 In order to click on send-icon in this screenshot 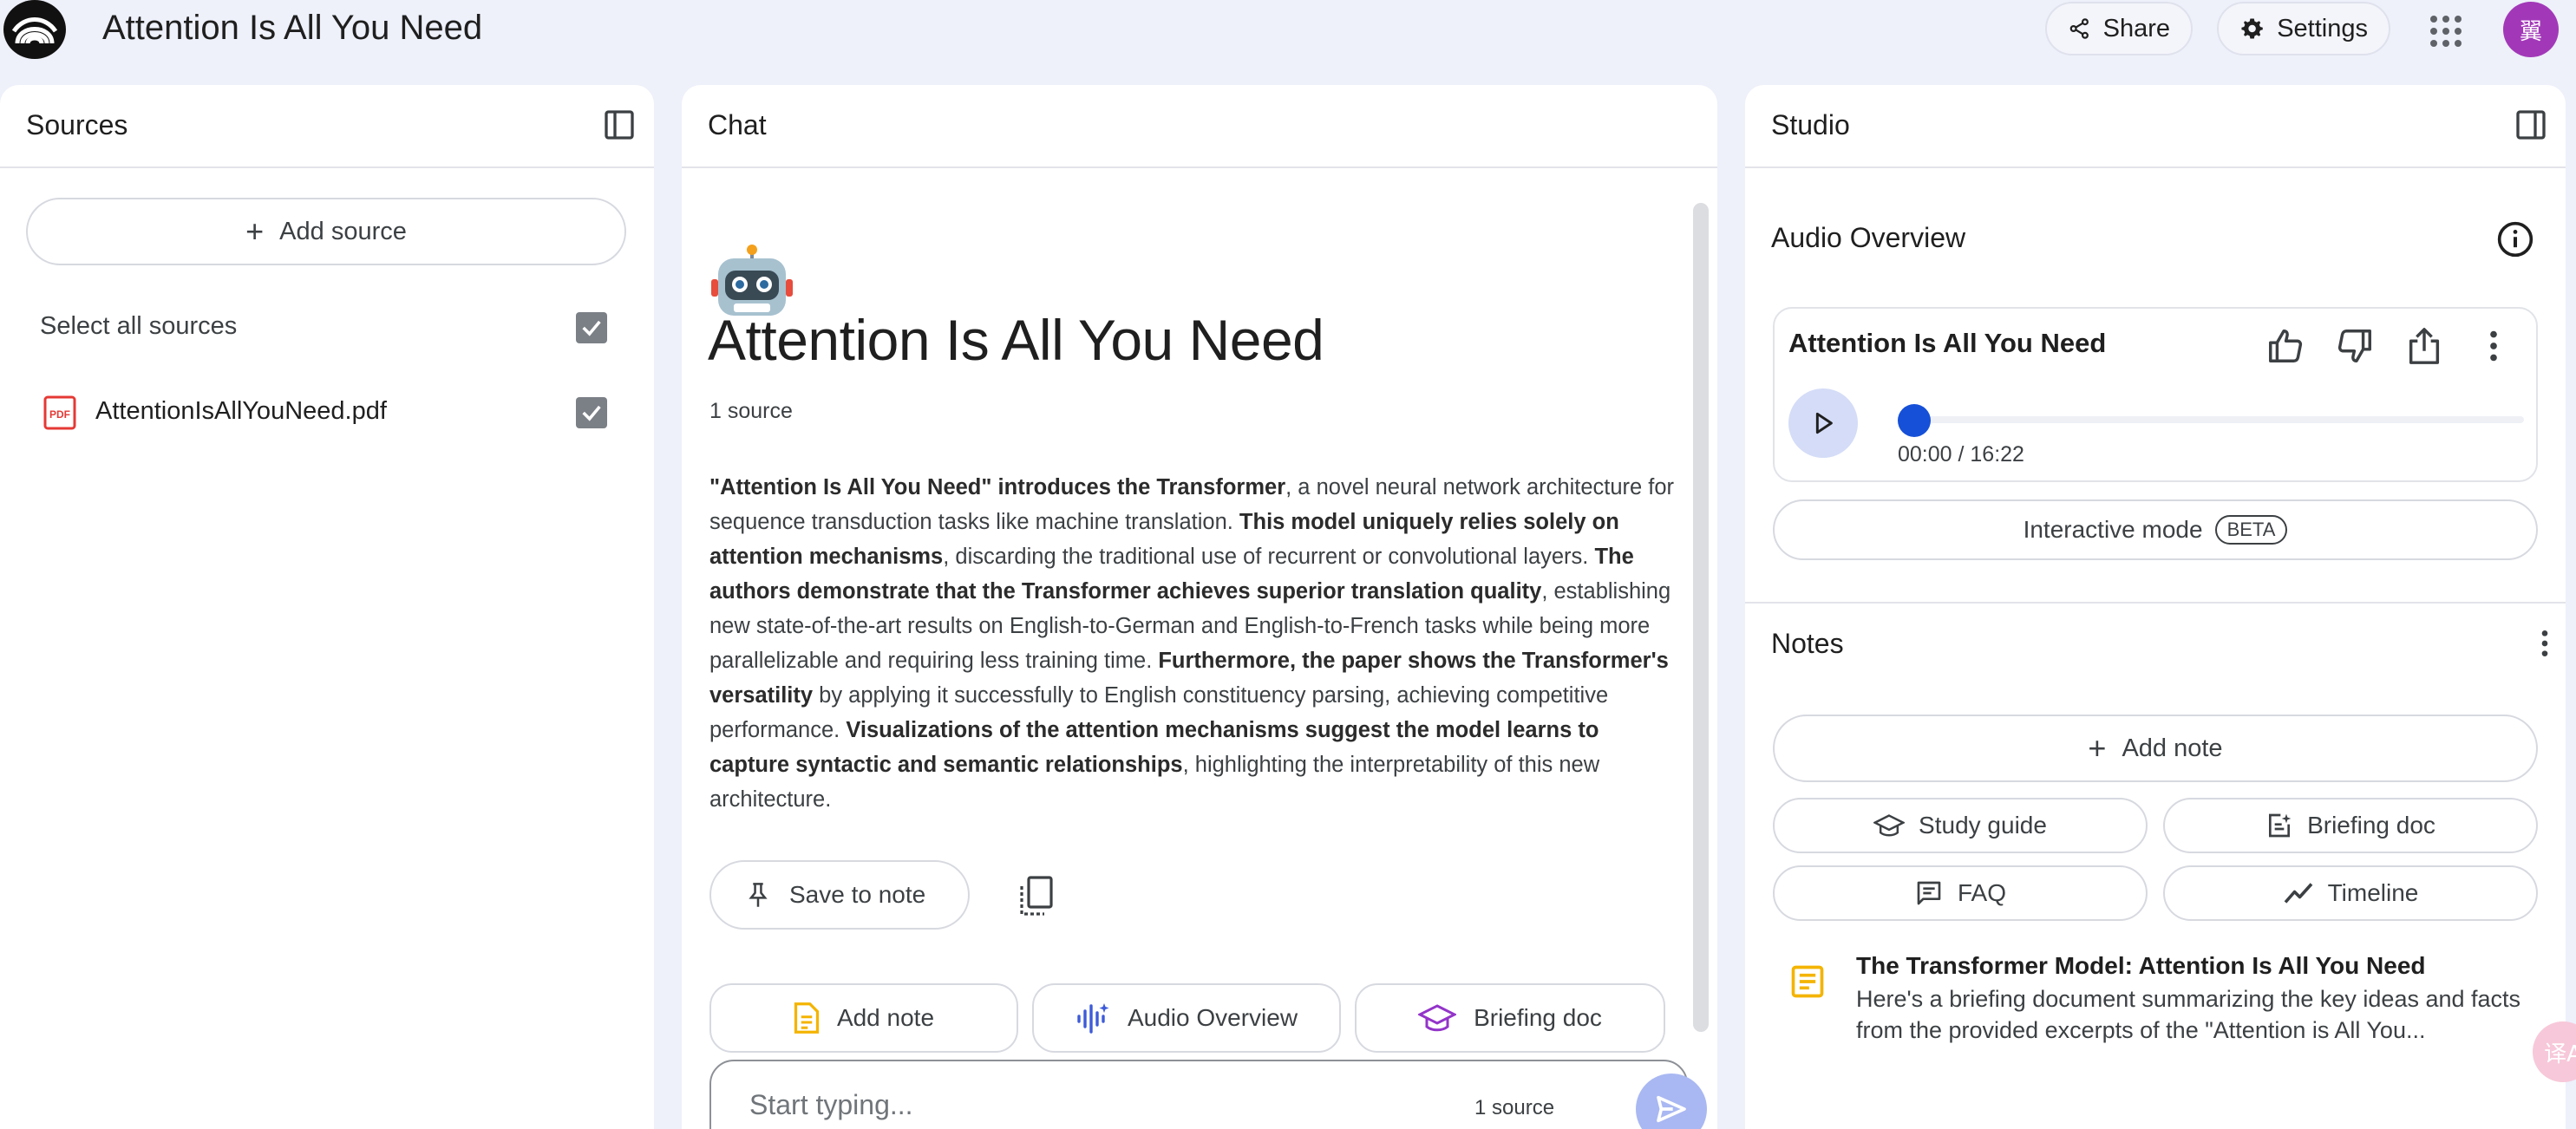, I will do `click(1671, 1109)`.